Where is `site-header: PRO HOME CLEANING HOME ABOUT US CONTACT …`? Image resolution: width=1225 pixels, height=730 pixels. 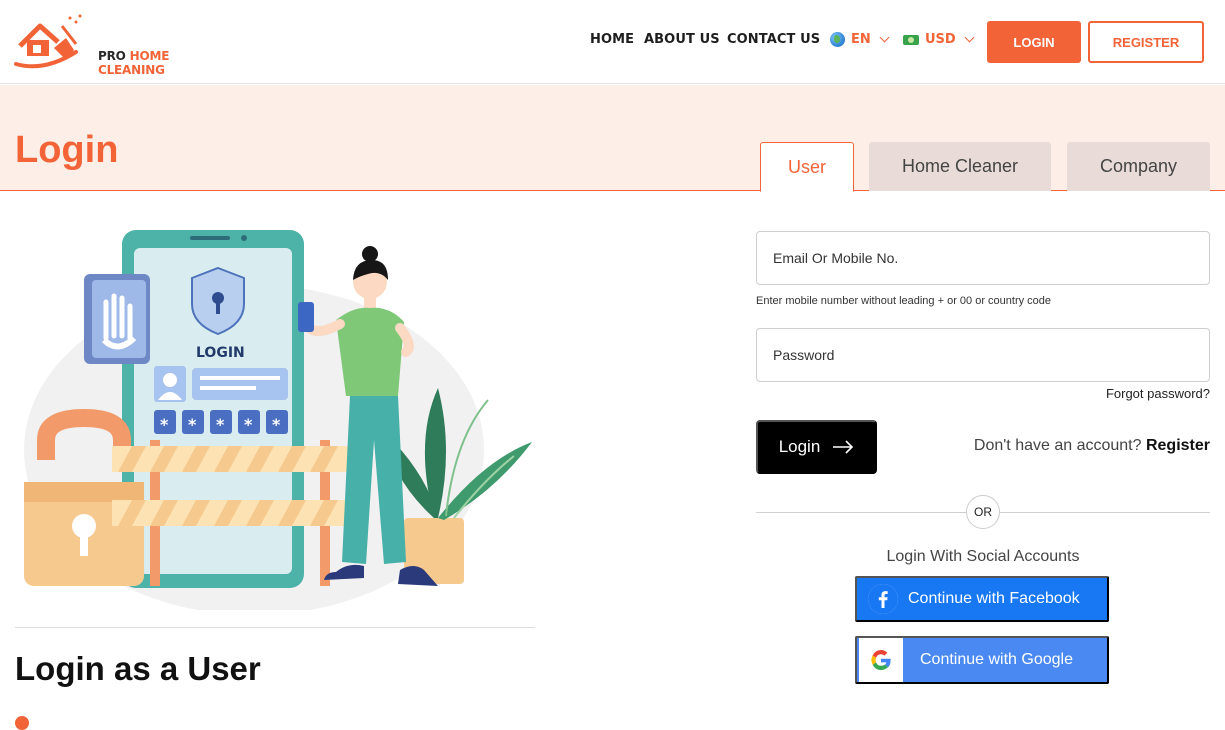
site-header: PRO HOME CLEANING HOME ABOUT US CONTACT … is located at coordinates (612, 42).